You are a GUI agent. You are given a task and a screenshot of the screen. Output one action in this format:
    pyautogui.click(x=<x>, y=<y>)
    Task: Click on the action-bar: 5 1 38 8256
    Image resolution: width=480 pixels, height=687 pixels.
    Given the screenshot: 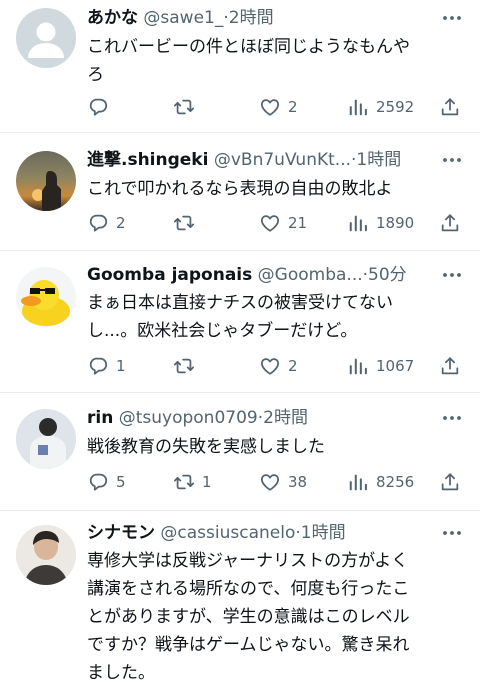 What is the action you would take?
    pyautogui.click(x=276, y=482)
    